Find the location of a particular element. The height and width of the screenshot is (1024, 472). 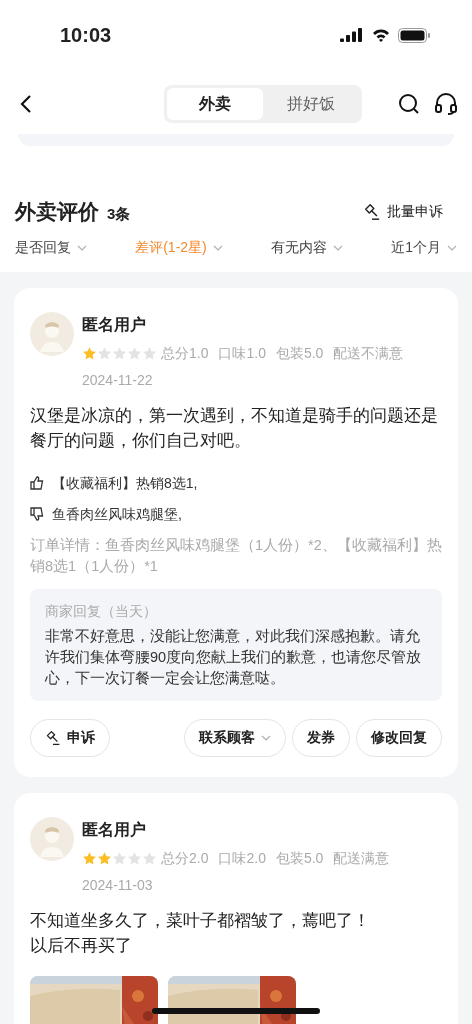

score-text: 口味1.0 is located at coordinates (242, 353).